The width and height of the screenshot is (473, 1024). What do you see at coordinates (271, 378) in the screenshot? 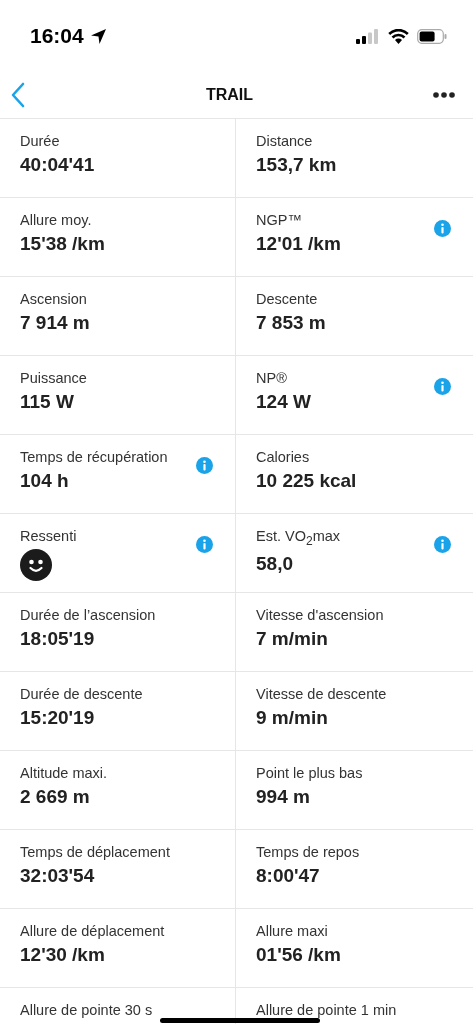
I see `stat-label: NP®` at bounding box center [271, 378].